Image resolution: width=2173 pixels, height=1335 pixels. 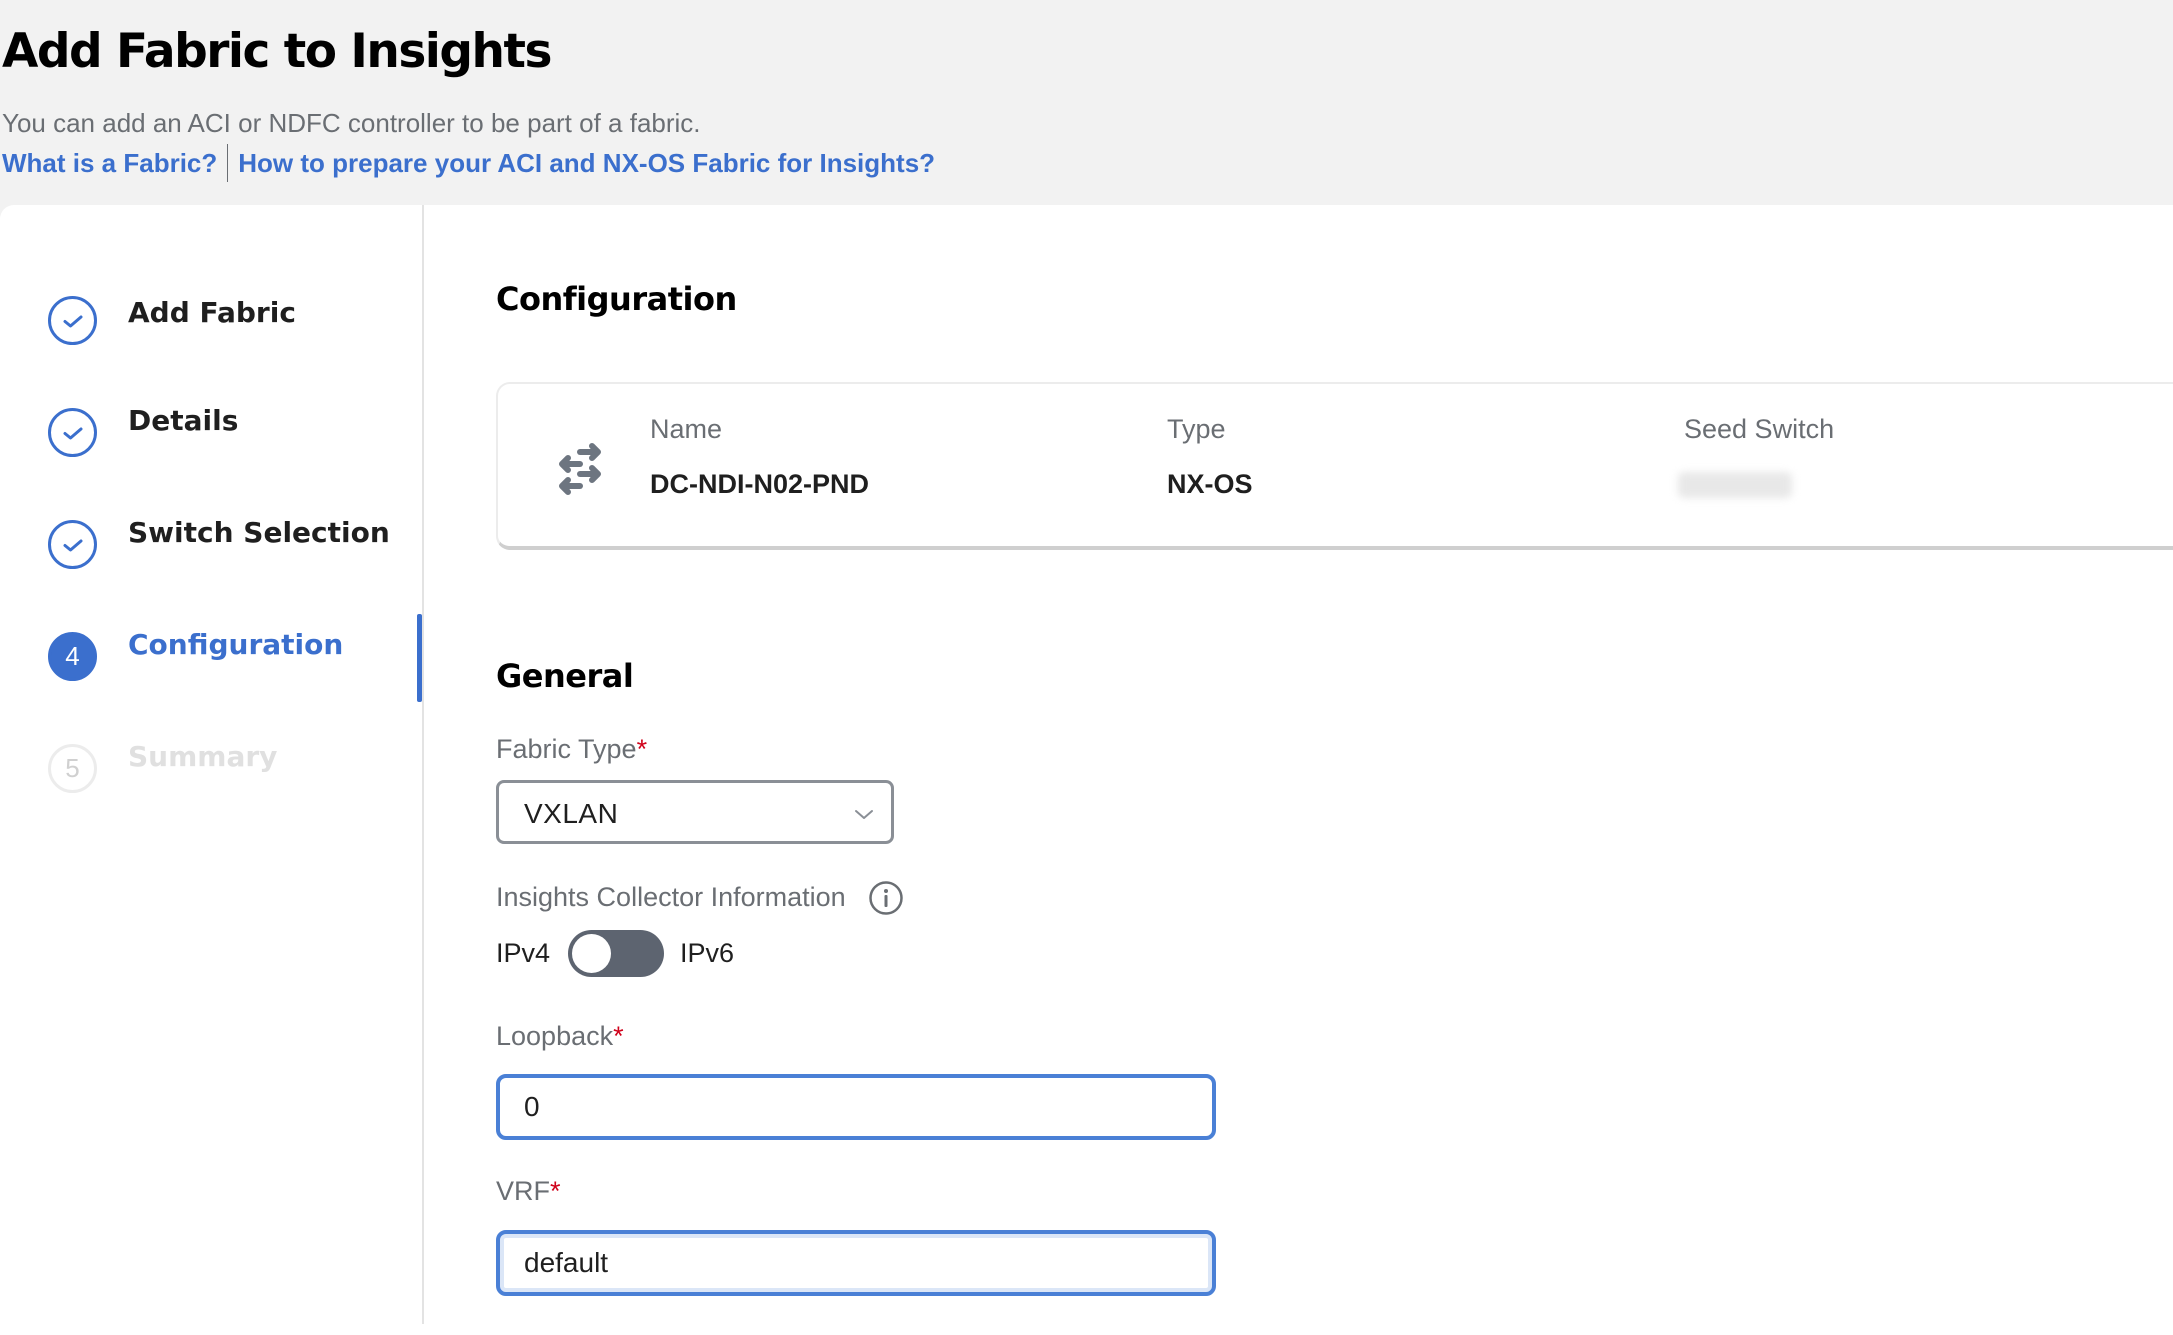 I want to click on ip-version-toggle, so click(x=616, y=953).